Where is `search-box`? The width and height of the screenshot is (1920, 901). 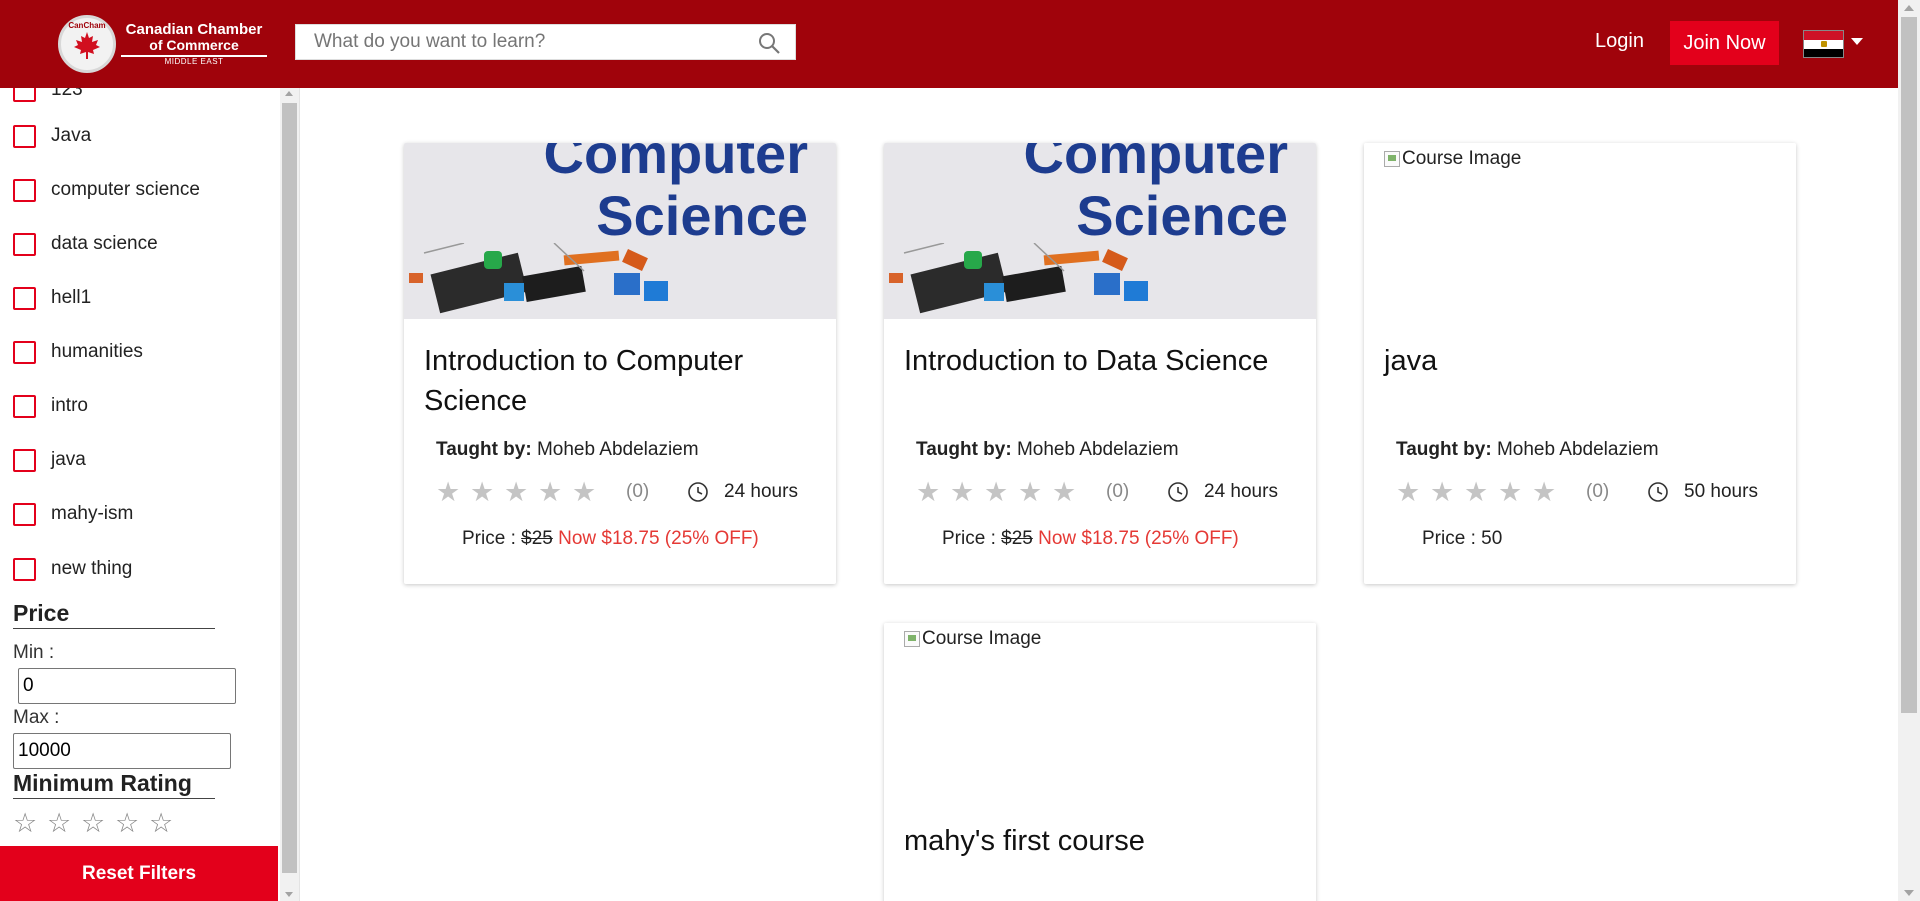
search-box is located at coordinates (545, 42).